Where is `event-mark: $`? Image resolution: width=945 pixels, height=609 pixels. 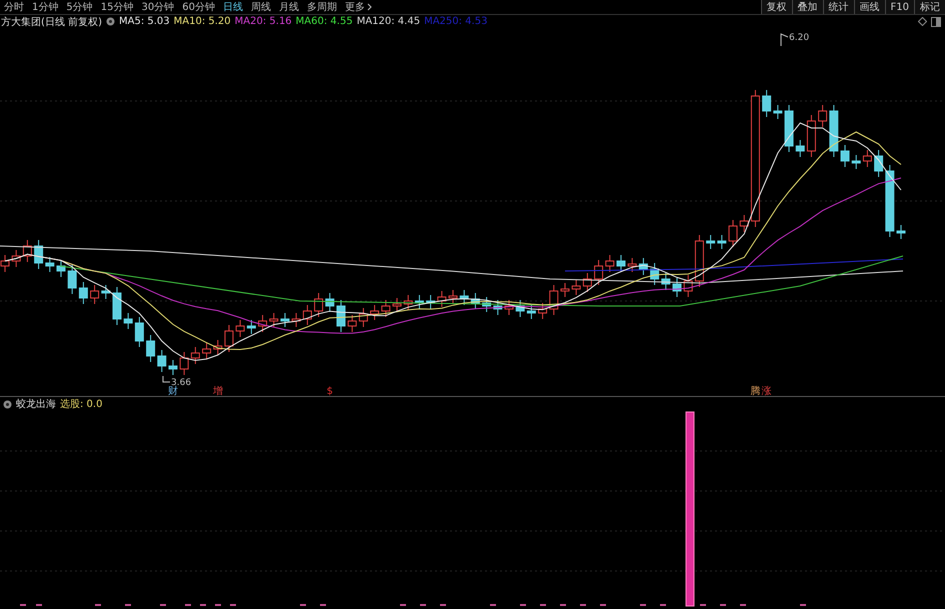 event-mark: $ is located at coordinates (329, 391).